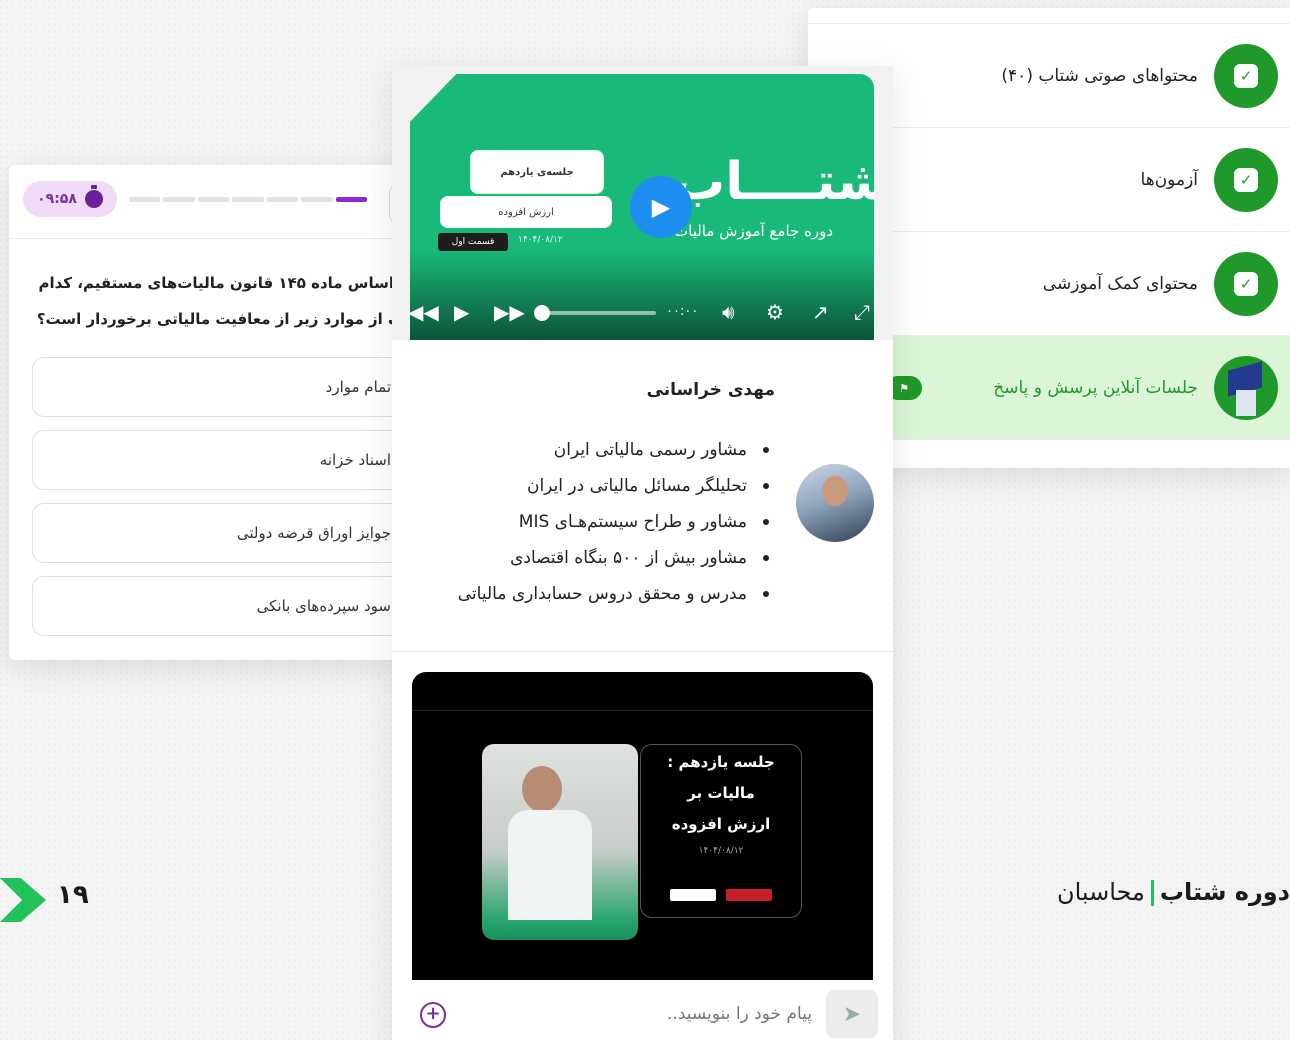 The height and width of the screenshot is (1040, 1290). I want to click on partner-logo, so click(749, 895).